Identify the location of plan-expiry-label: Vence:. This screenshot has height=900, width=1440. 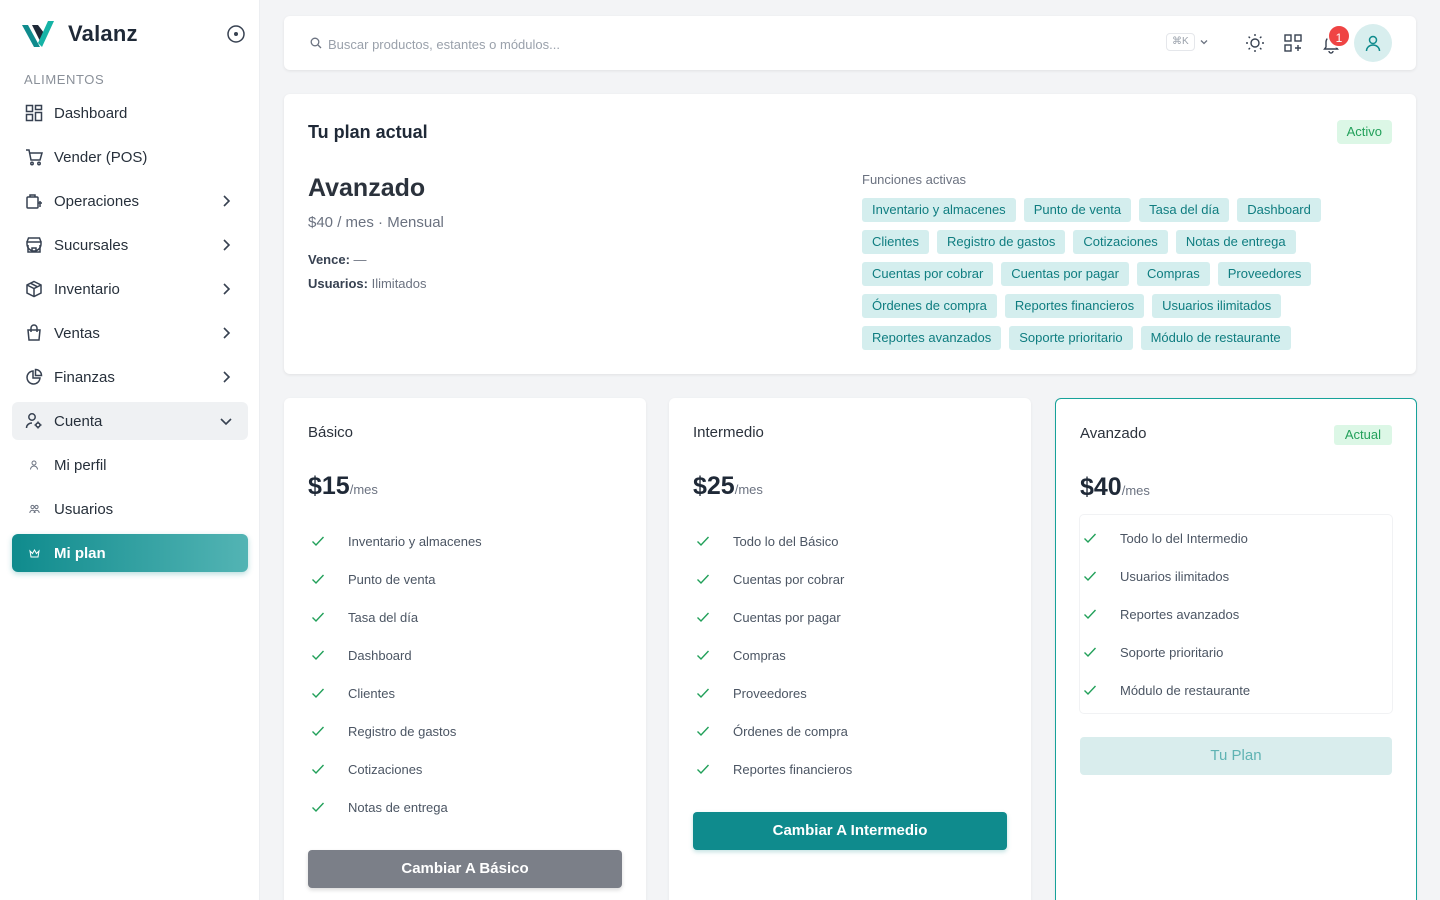
(329, 259).